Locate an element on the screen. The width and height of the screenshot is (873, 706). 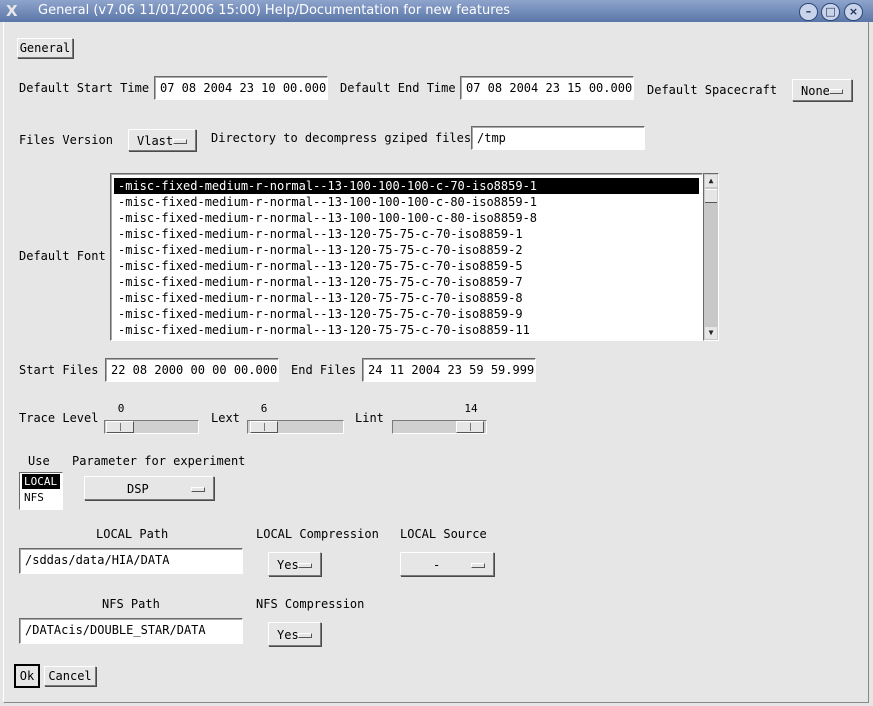
lint-slider is located at coordinates (439, 427).